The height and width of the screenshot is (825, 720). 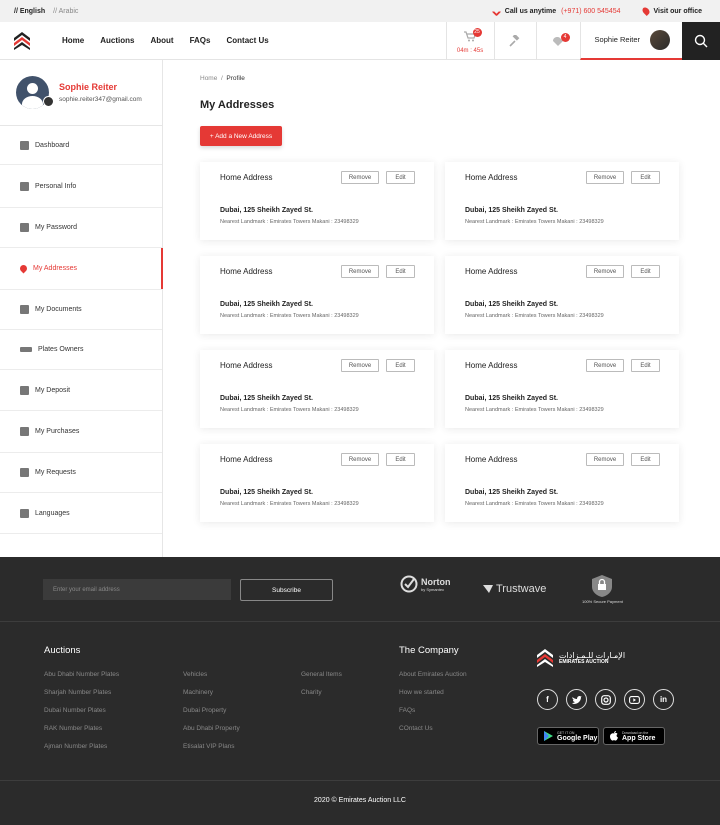 What do you see at coordinates (81, 186) in the screenshot?
I see `sidebar-item-personal-info: Personal Info` at bounding box center [81, 186].